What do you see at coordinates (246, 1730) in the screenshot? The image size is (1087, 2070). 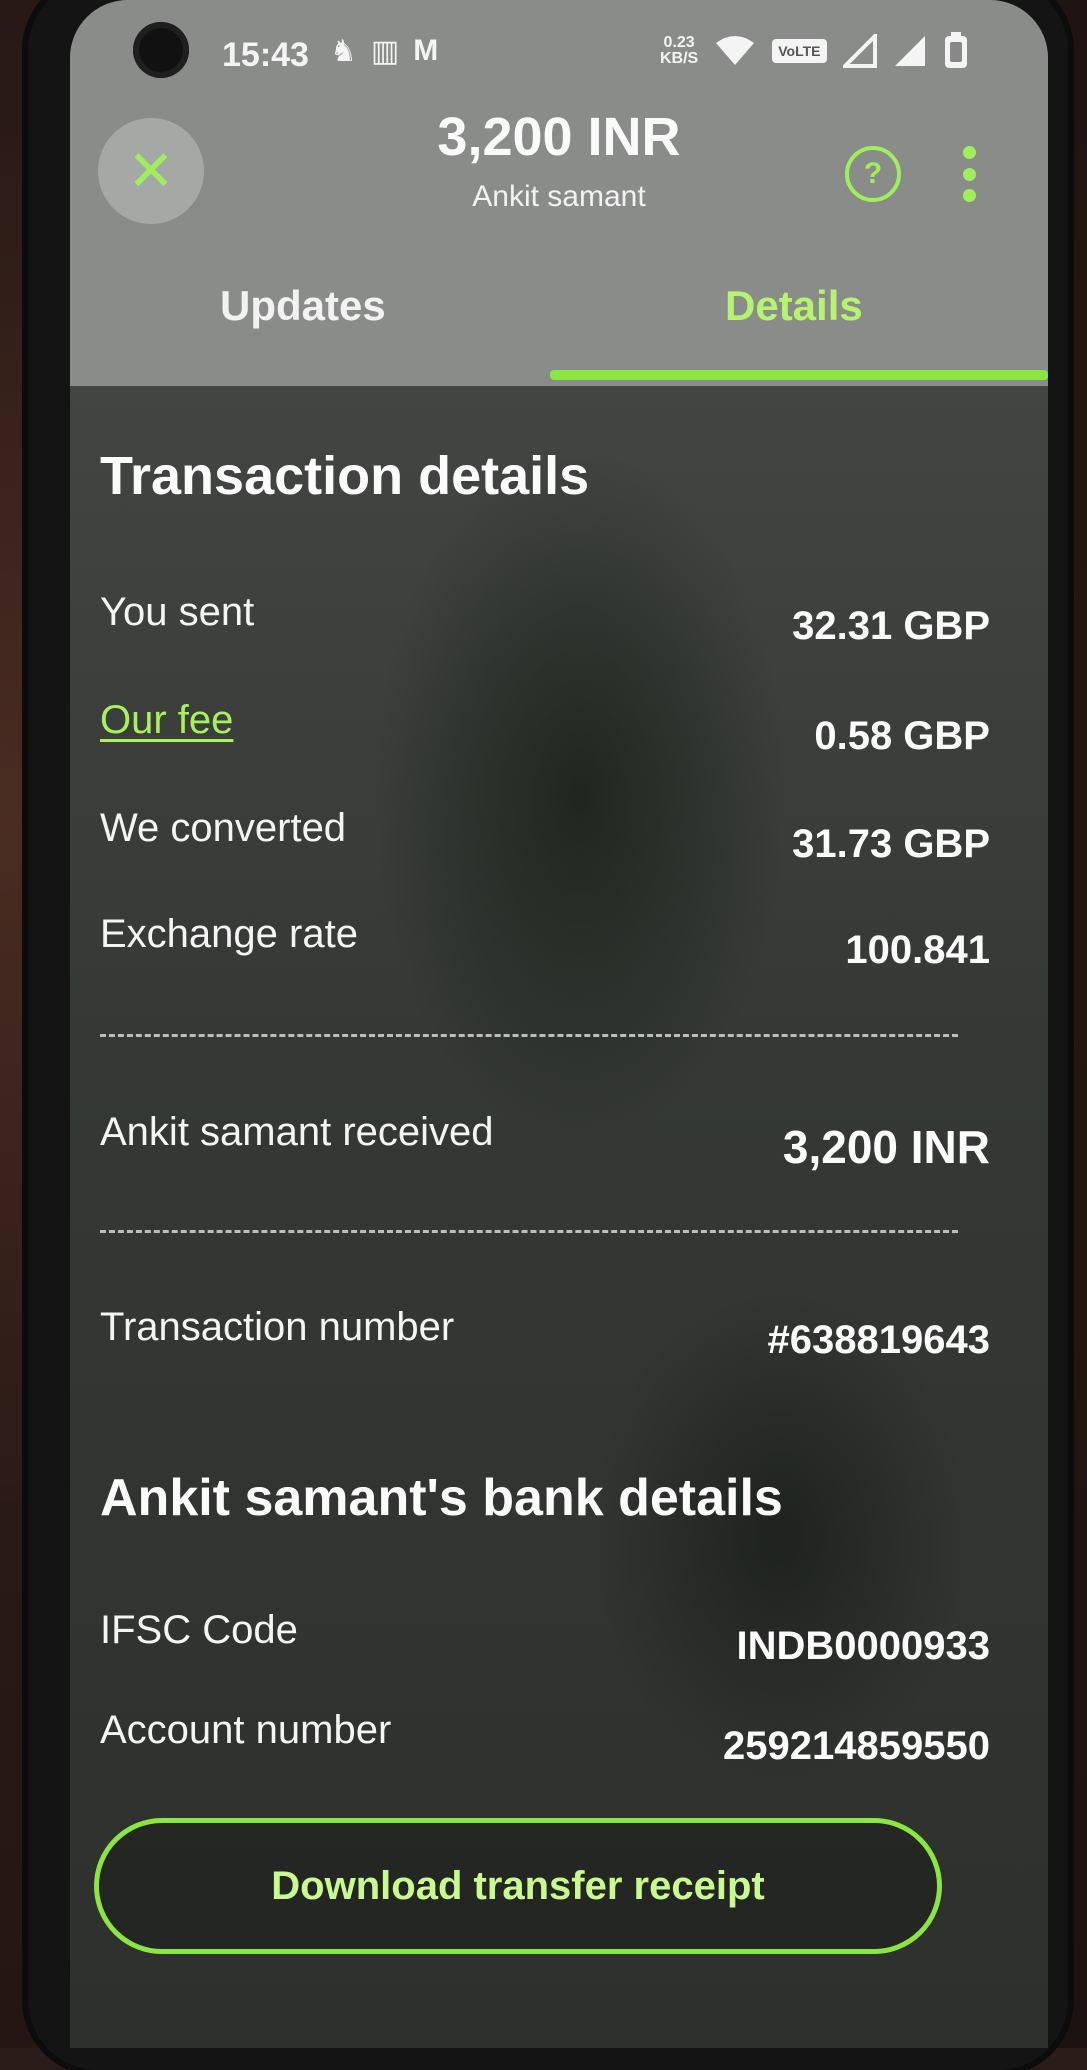 I see `account-number-label: Account number` at bounding box center [246, 1730].